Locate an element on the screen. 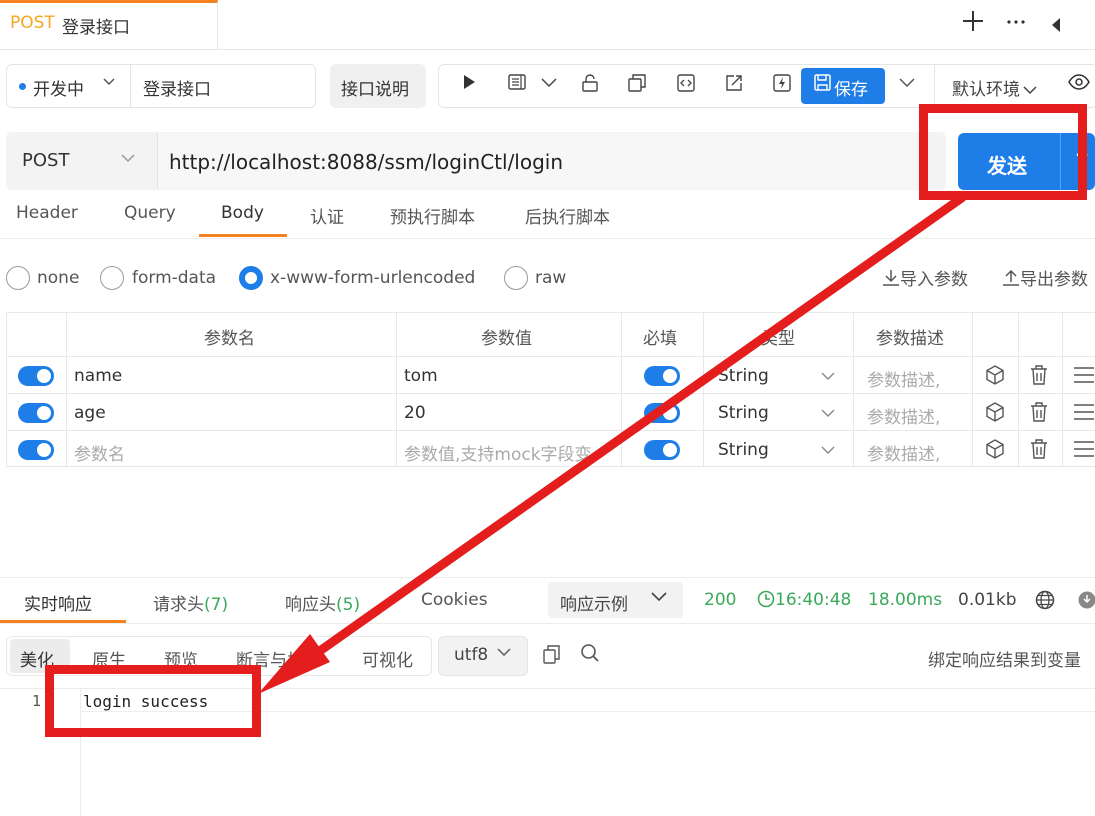 Image resolution: width=1095 pixels, height=816 pixels. eye-icon is located at coordinates (1079, 84).